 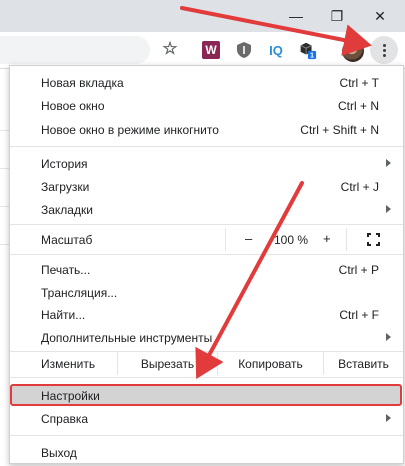 What do you see at coordinates (59, 453) in the screenshot?
I see `menu-item-label: Выход` at bounding box center [59, 453].